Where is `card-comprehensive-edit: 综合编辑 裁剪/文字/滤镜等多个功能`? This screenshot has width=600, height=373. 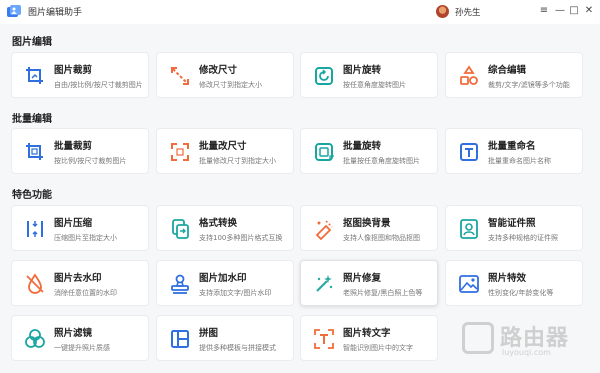
card-comprehensive-edit: 综合编辑 裁剪/文字/滤镜等多个功能 is located at coordinates (514, 75).